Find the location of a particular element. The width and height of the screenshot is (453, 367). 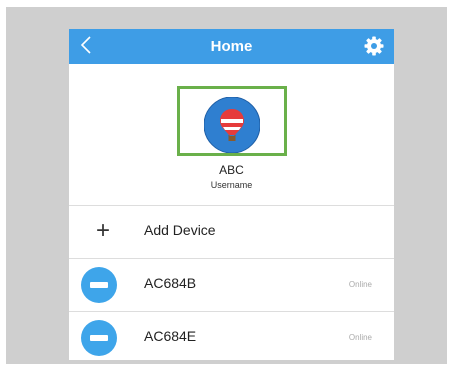

plus-icon: + is located at coordinates (102, 230).